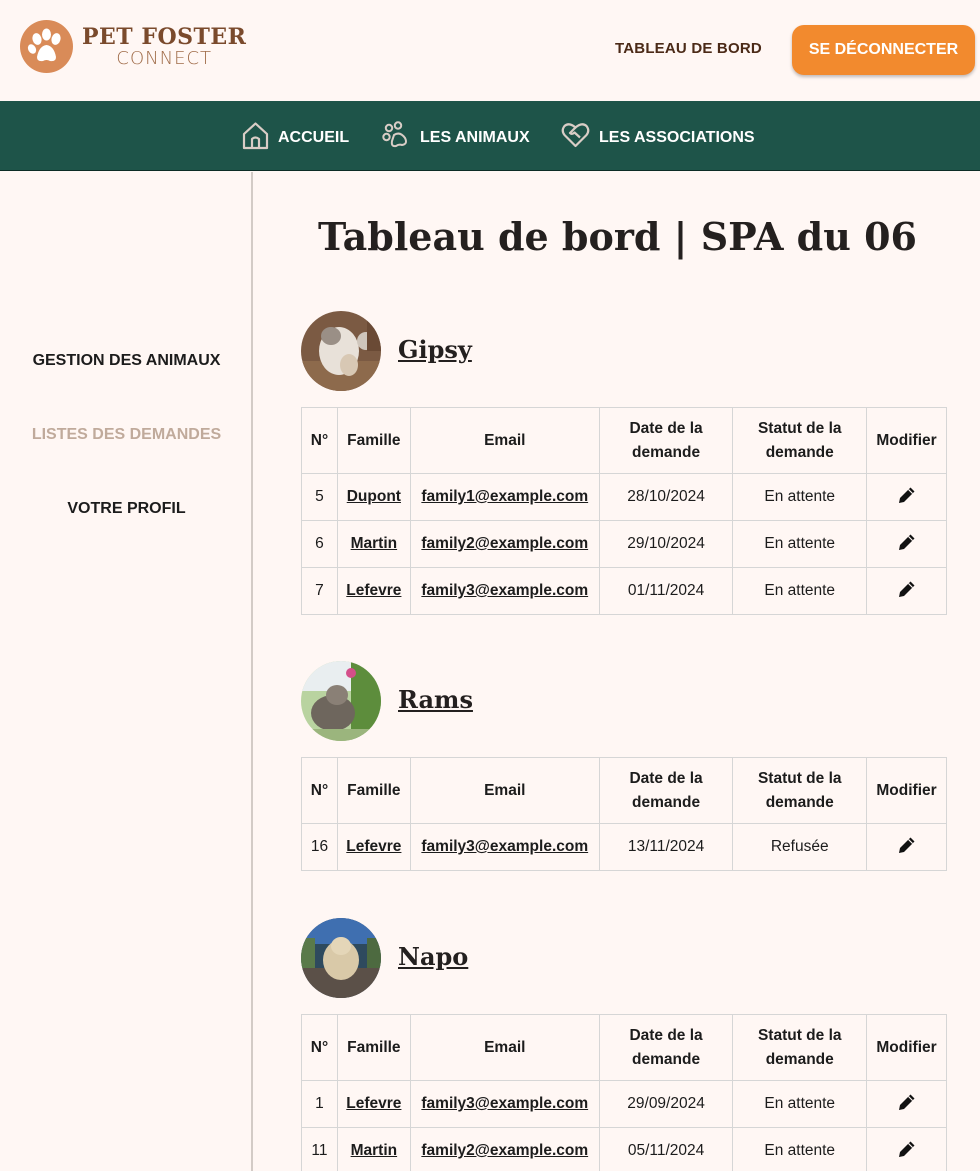 The height and width of the screenshot is (1171, 980). I want to click on logo: PET FOSTER CONNECT, so click(133, 46).